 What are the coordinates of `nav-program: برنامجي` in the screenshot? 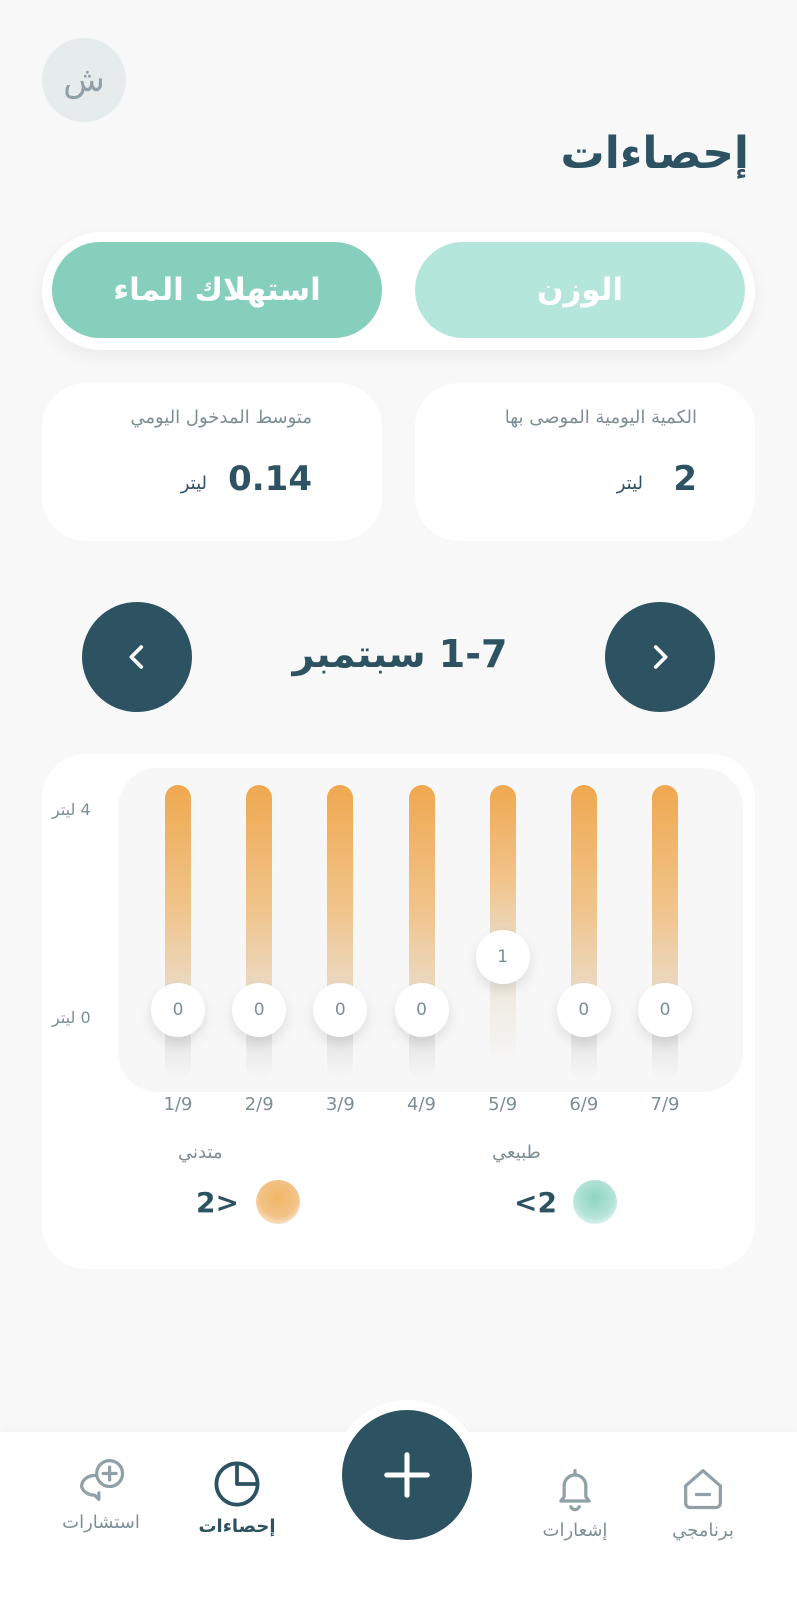 It's located at (703, 1501).